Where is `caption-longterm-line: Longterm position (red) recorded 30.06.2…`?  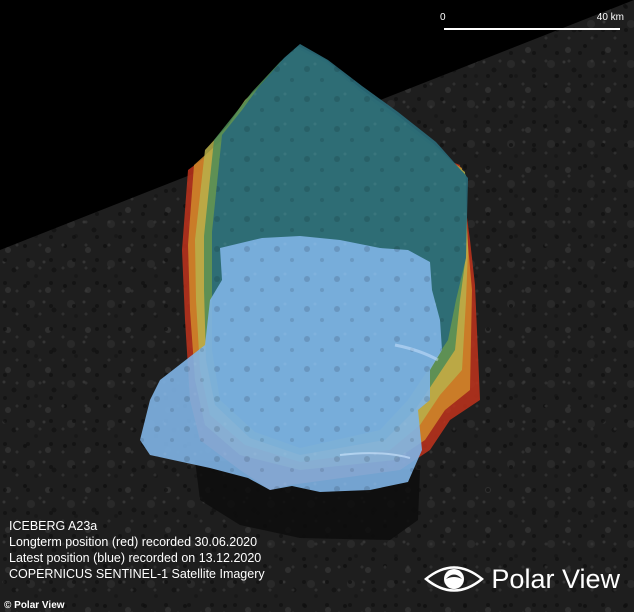
caption-longterm-line: Longterm position (red) recorded 30.06.2… is located at coordinates (133, 542).